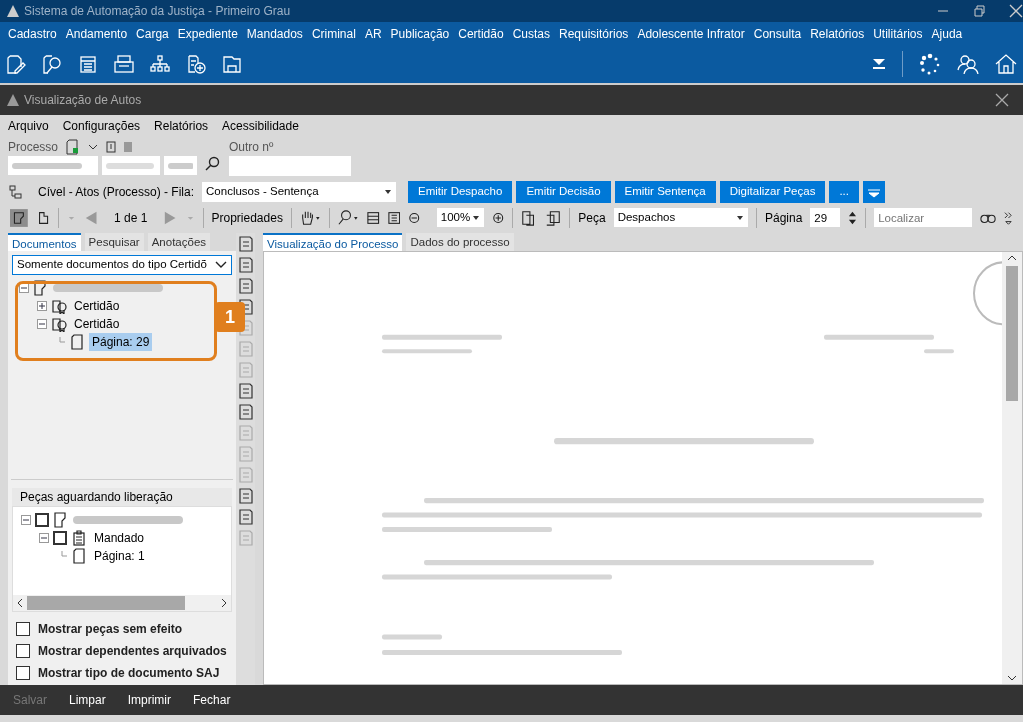  I want to click on queue-select: Conclusos - Sentença, so click(299, 191).